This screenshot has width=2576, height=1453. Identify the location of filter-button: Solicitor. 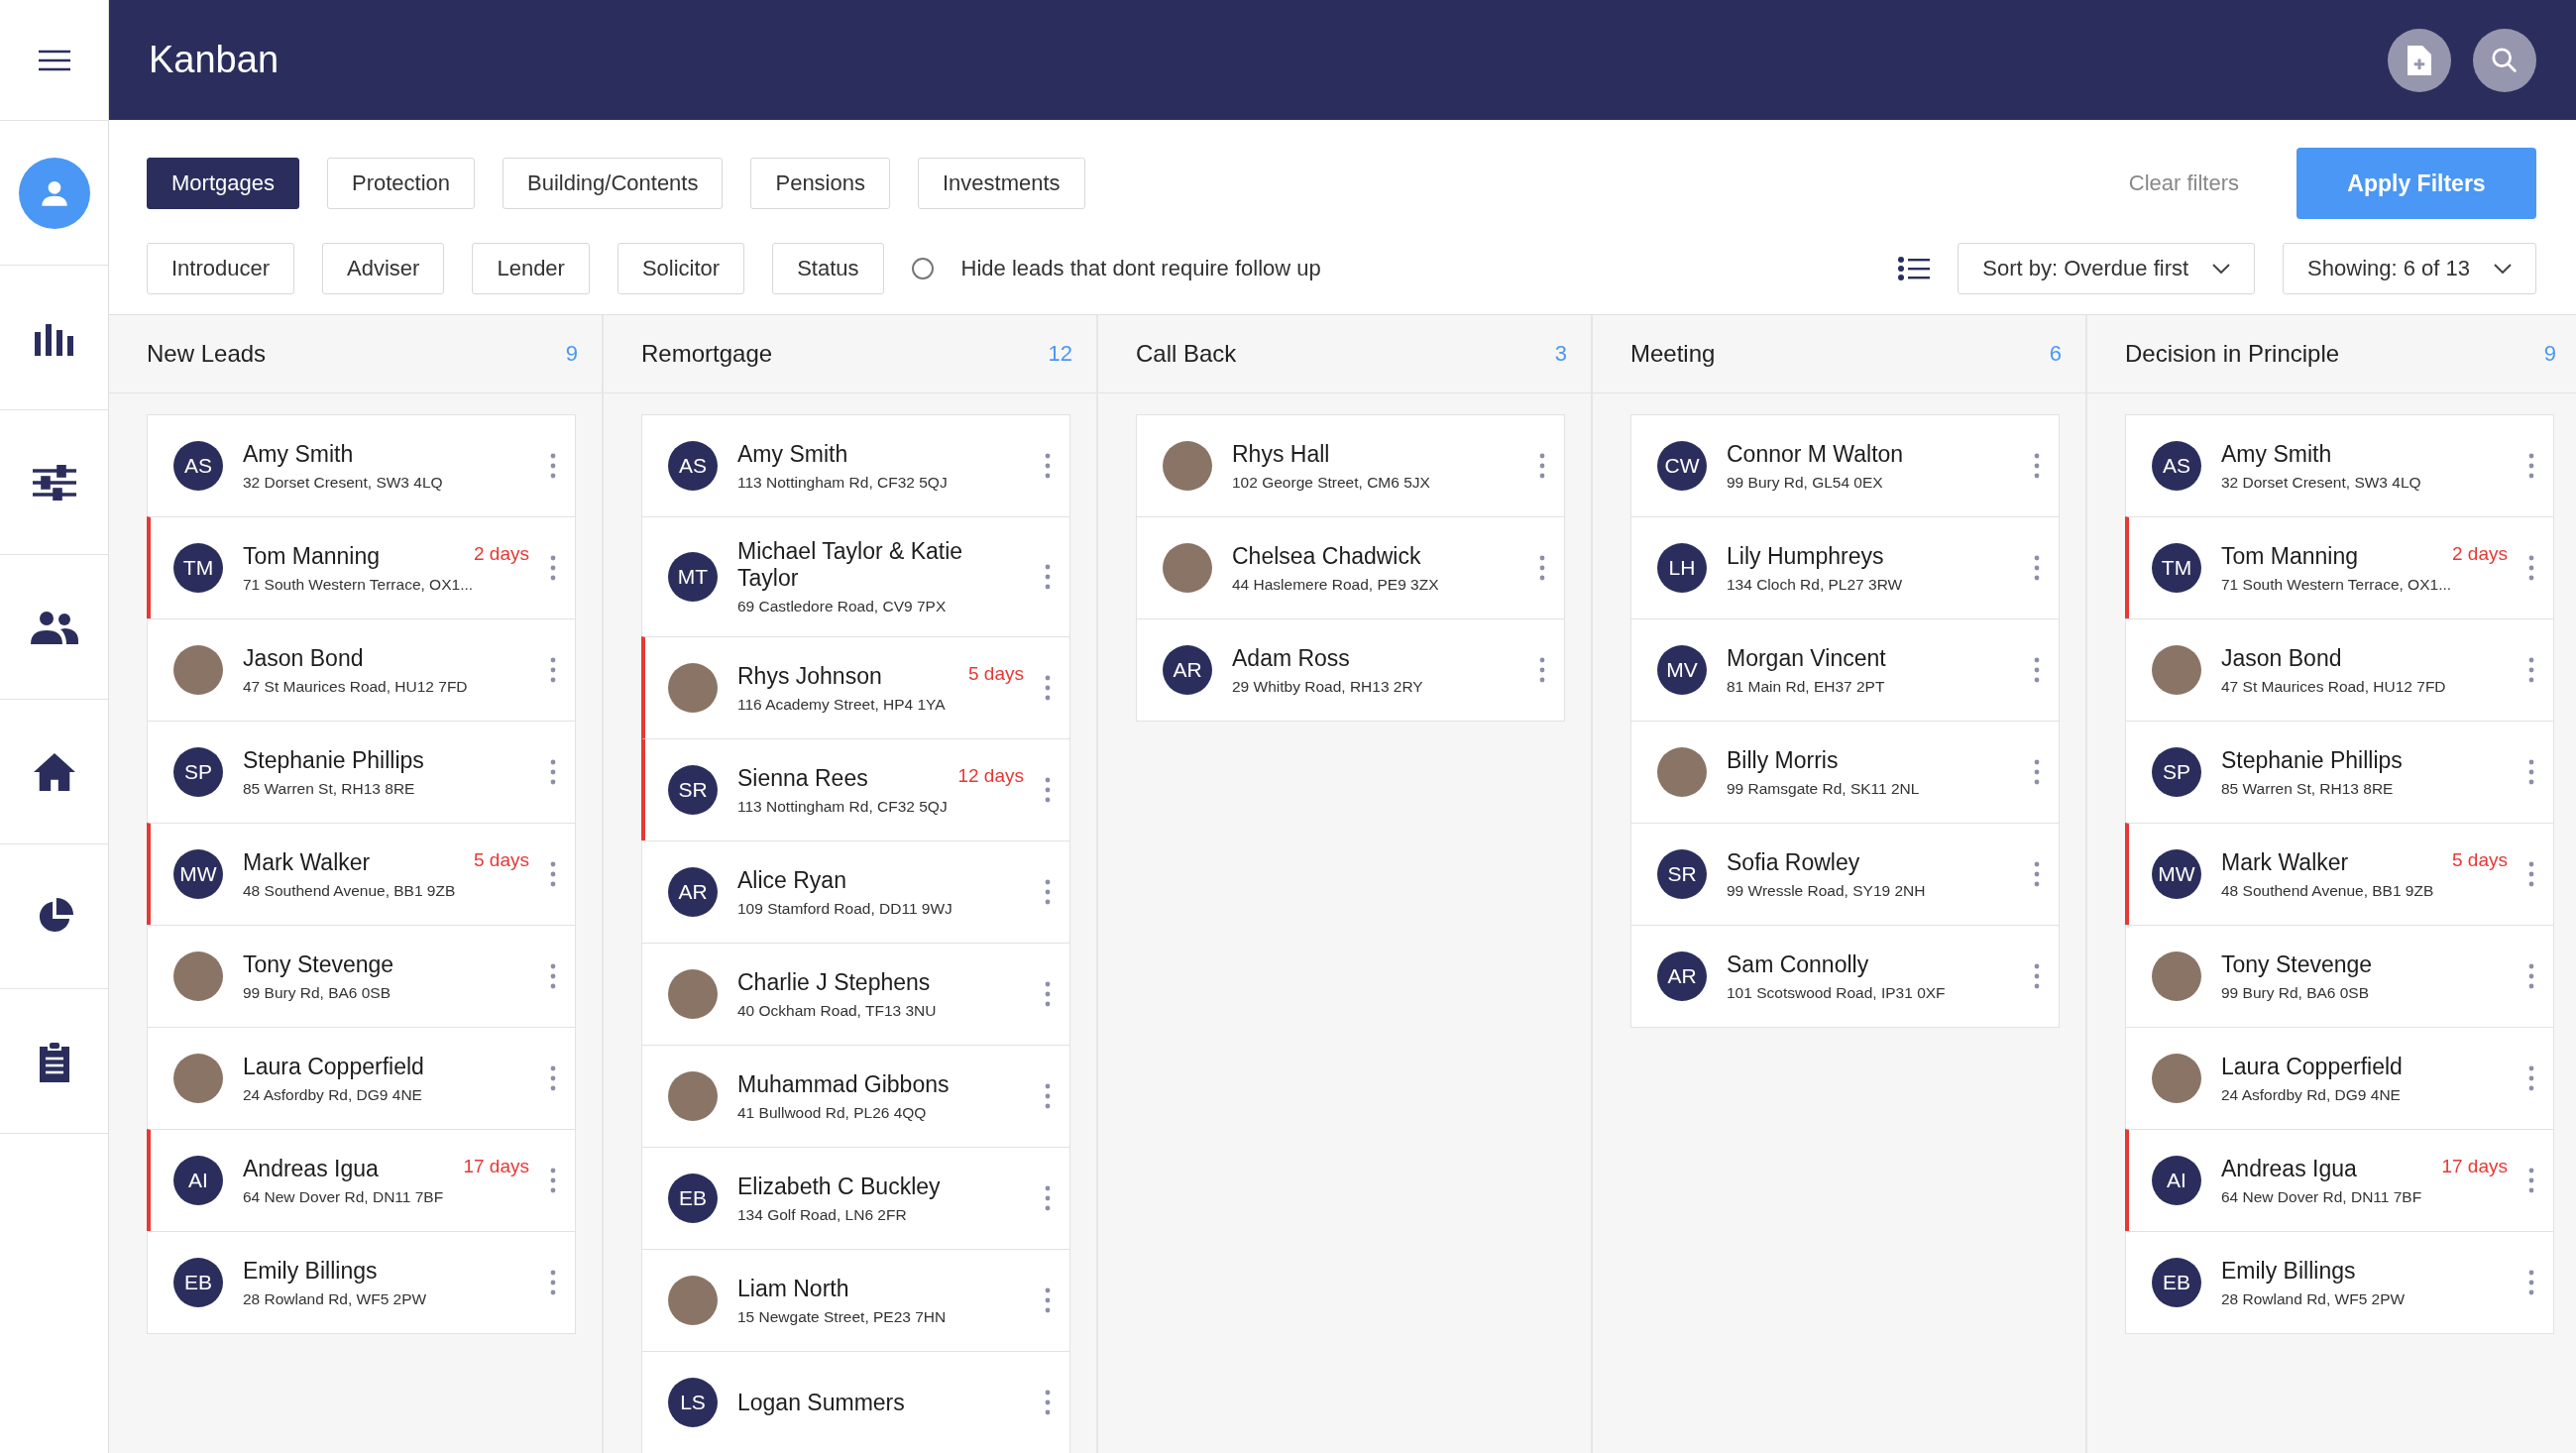
(680, 268).